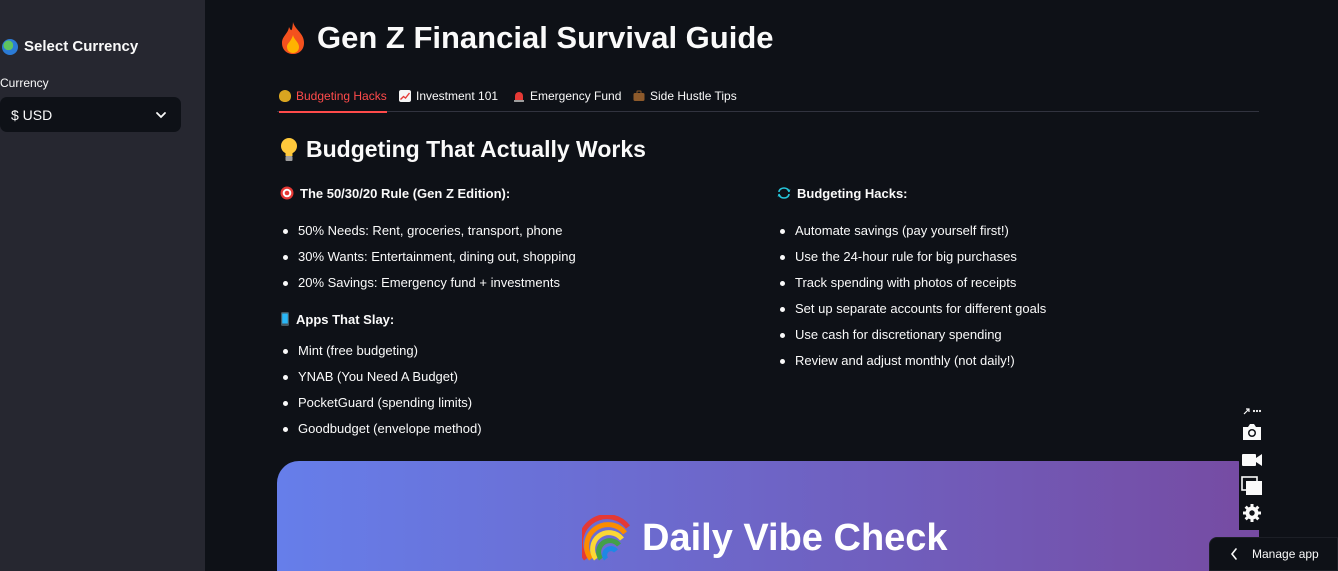  I want to click on manage-app-button: Manage app, so click(1273, 554).